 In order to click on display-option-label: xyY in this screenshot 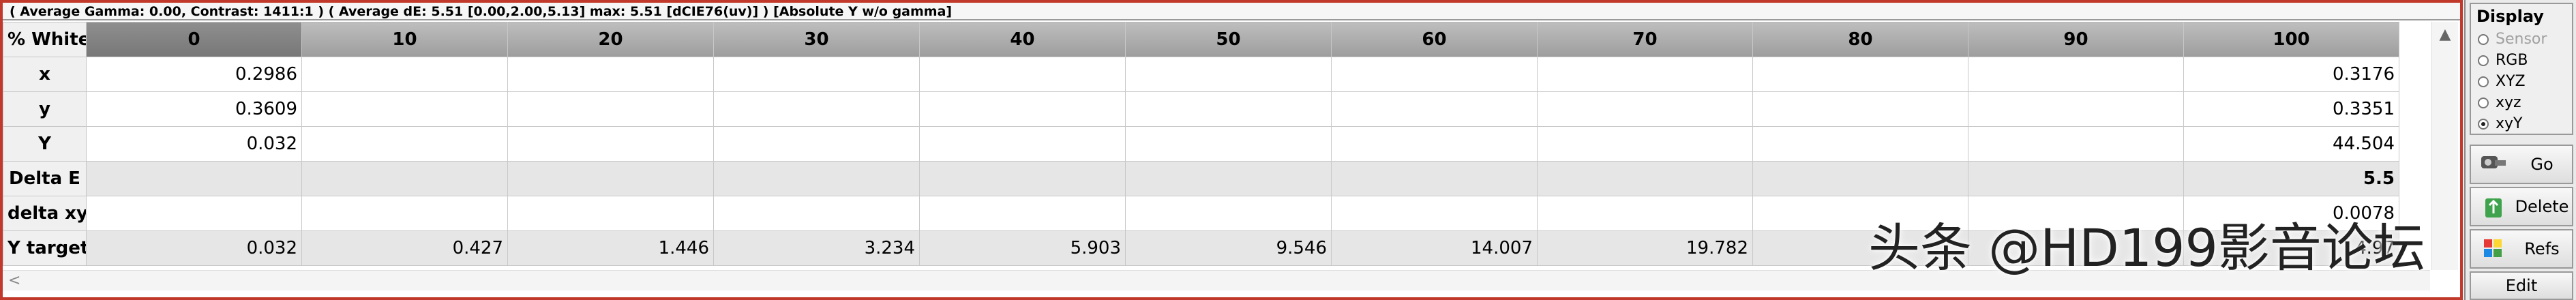, I will do `click(2509, 123)`.